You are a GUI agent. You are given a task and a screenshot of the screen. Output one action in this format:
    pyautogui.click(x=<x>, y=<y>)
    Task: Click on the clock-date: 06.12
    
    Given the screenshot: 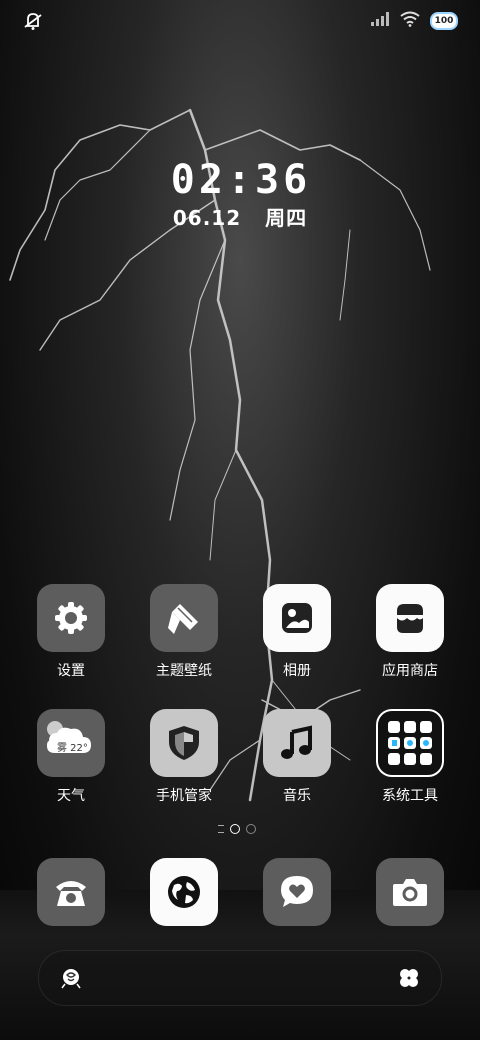 What is the action you would take?
    pyautogui.click(x=207, y=218)
    